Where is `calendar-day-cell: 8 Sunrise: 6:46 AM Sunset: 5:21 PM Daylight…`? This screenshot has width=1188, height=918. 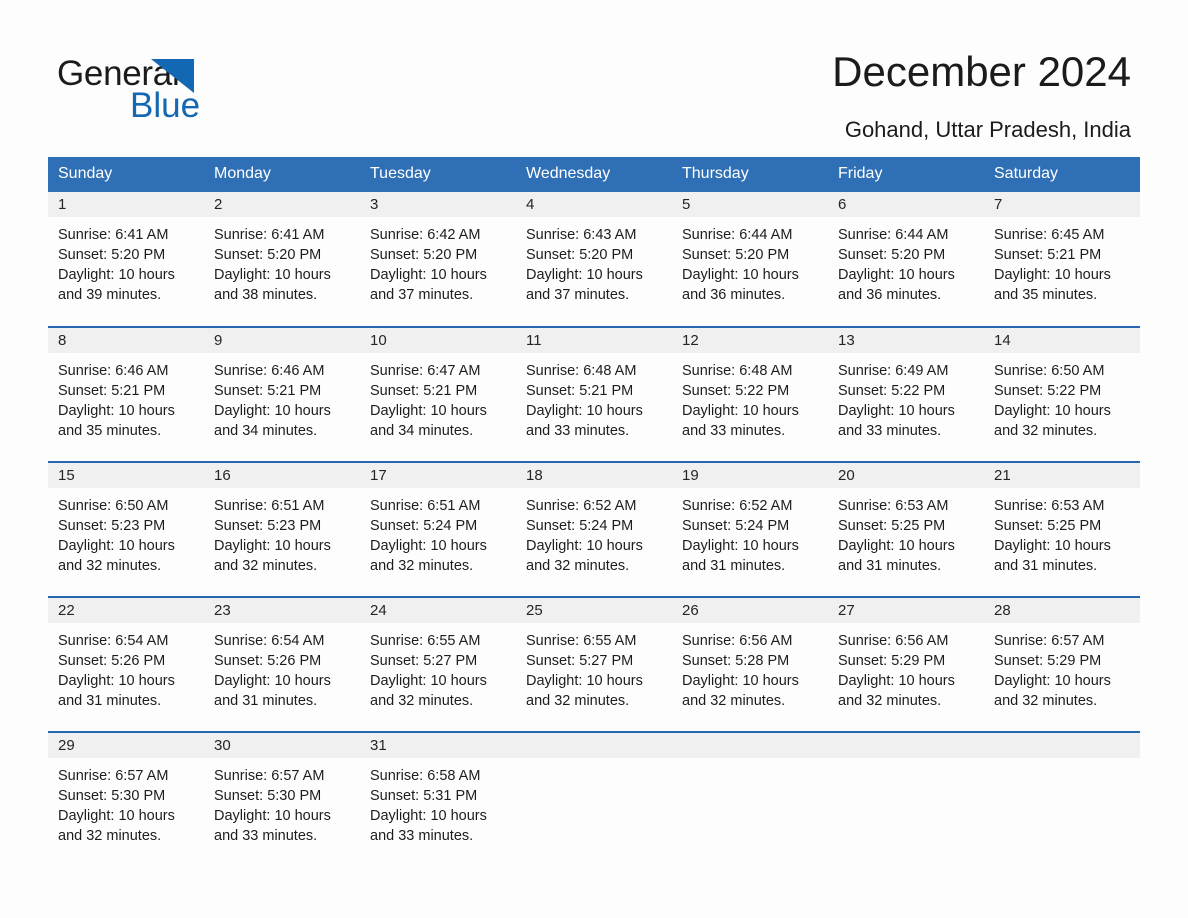
calendar-day-cell: 8 Sunrise: 6:46 AM Sunset: 5:21 PM Daylight… is located at coordinates (126, 394).